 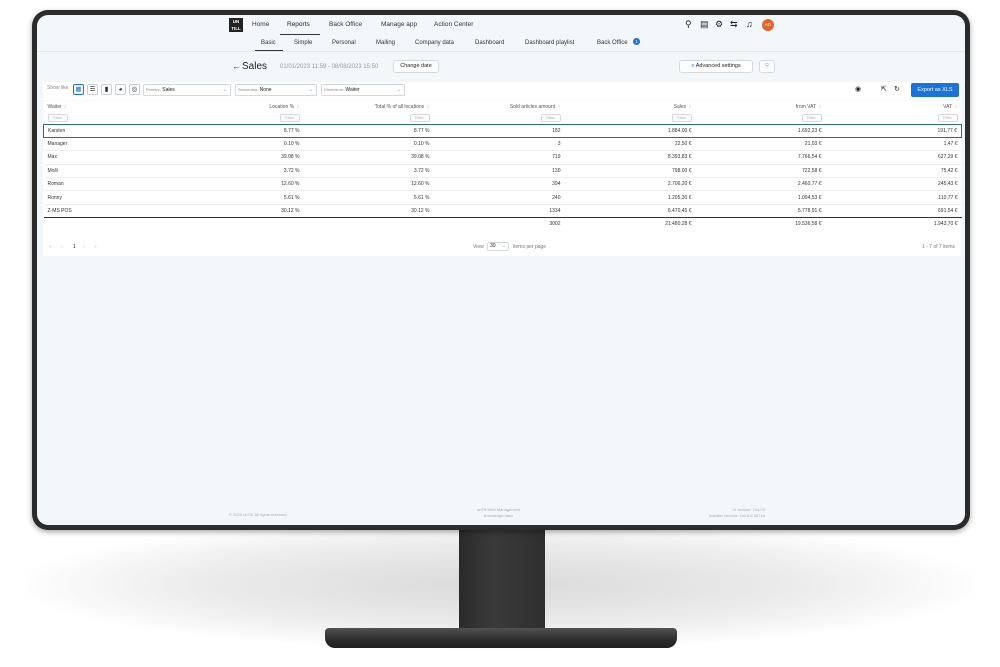 I want to click on page-size-select: 30 ⌄, so click(x=498, y=246).